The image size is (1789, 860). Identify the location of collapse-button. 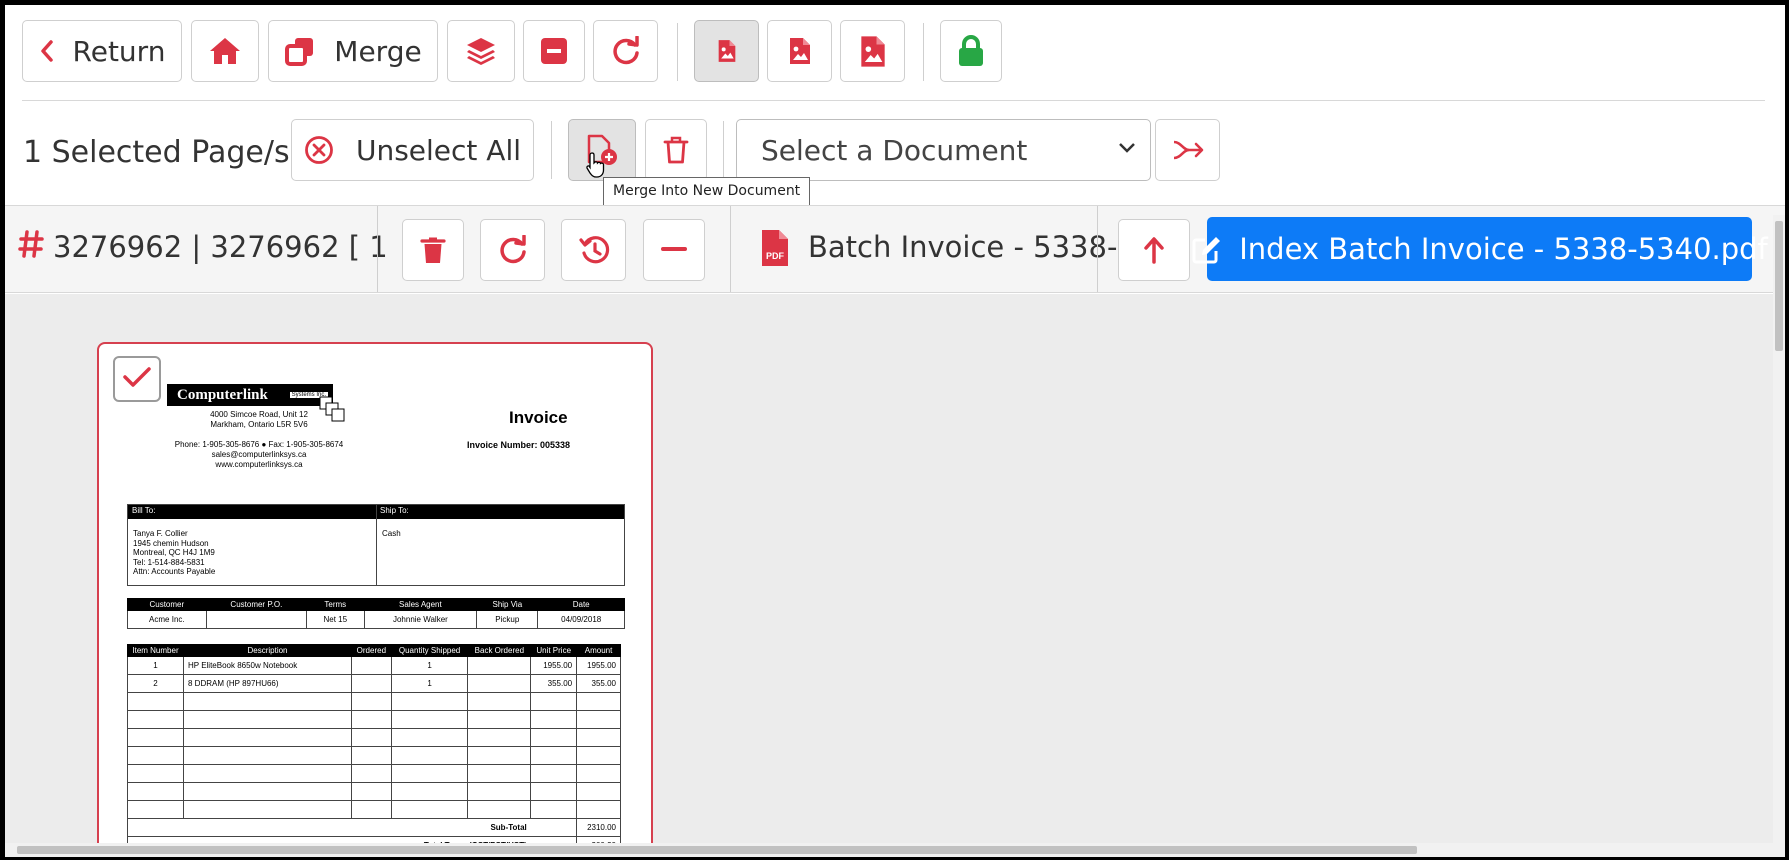
(674, 250).